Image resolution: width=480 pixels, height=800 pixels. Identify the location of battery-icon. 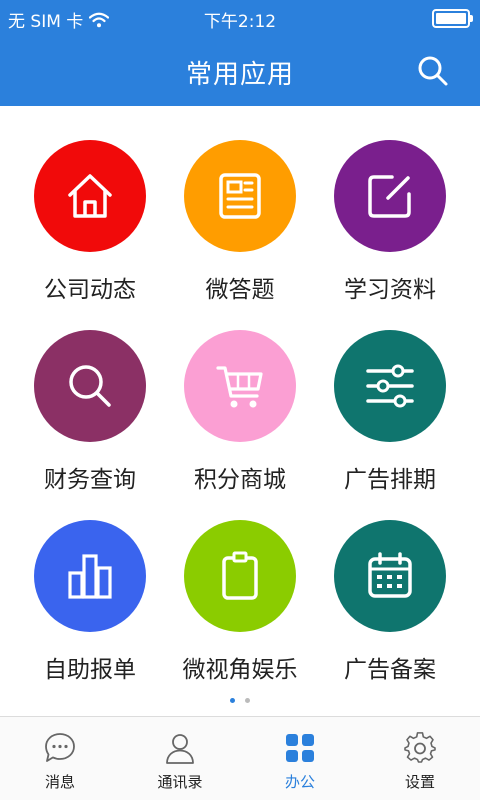
(452, 18).